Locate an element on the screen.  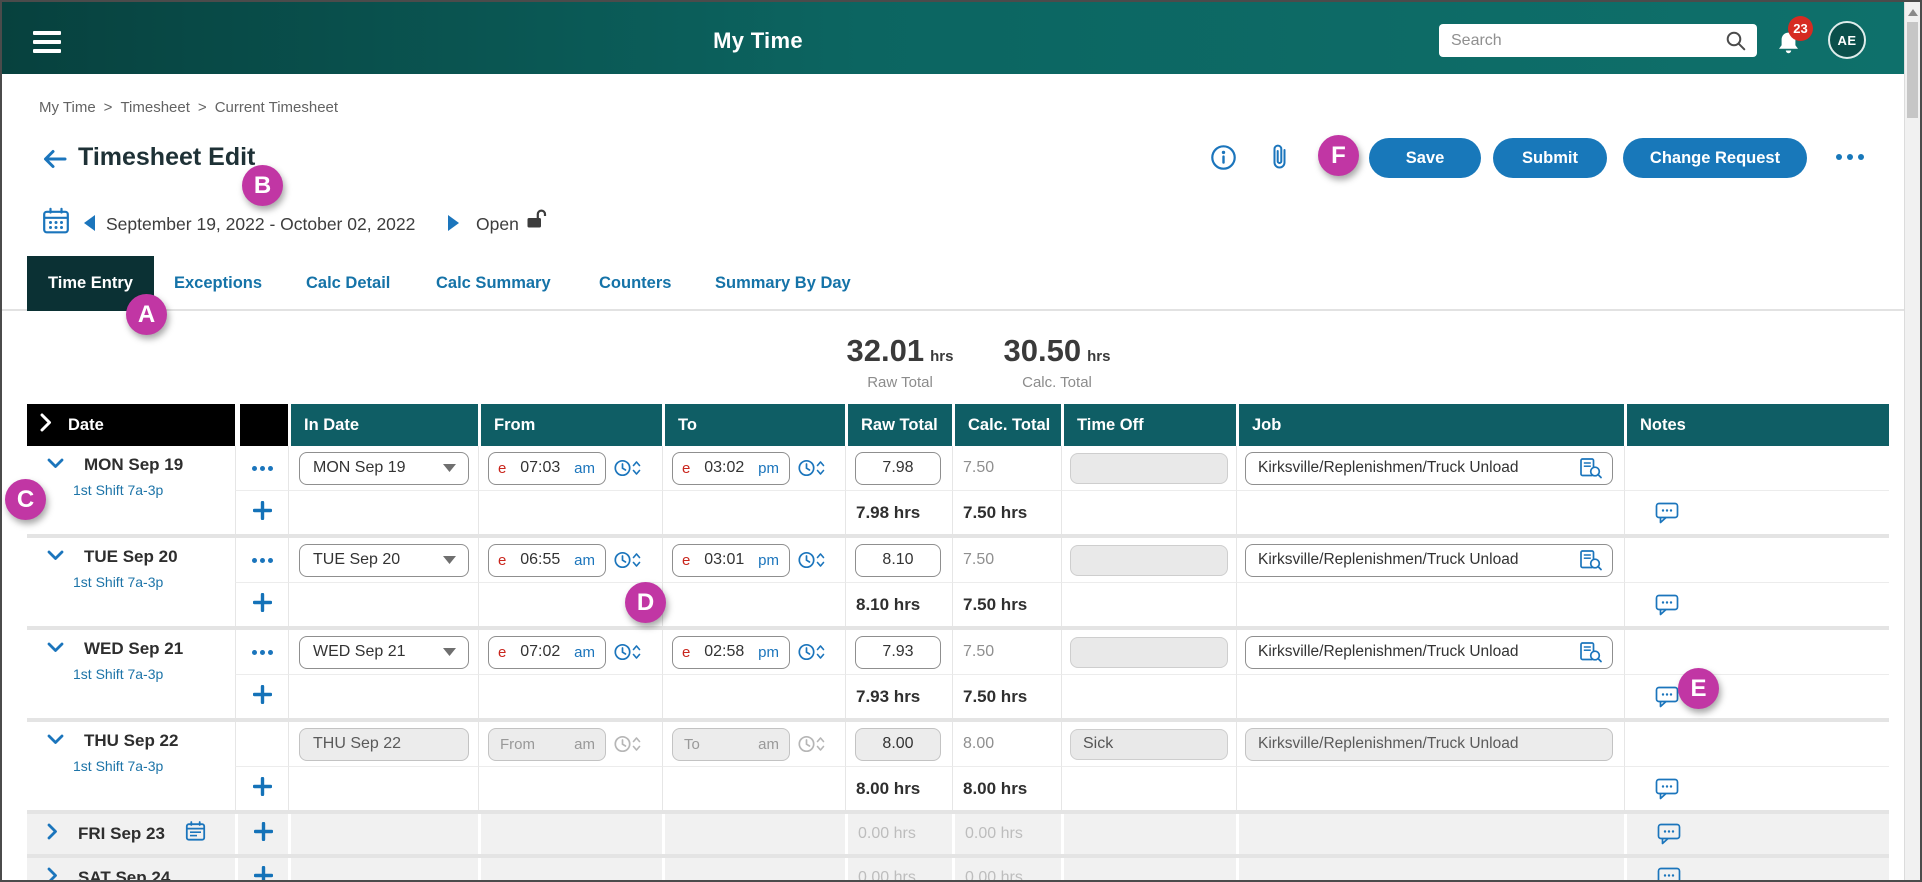
column-header-raw-total: Raw Total is located at coordinates (898, 425).